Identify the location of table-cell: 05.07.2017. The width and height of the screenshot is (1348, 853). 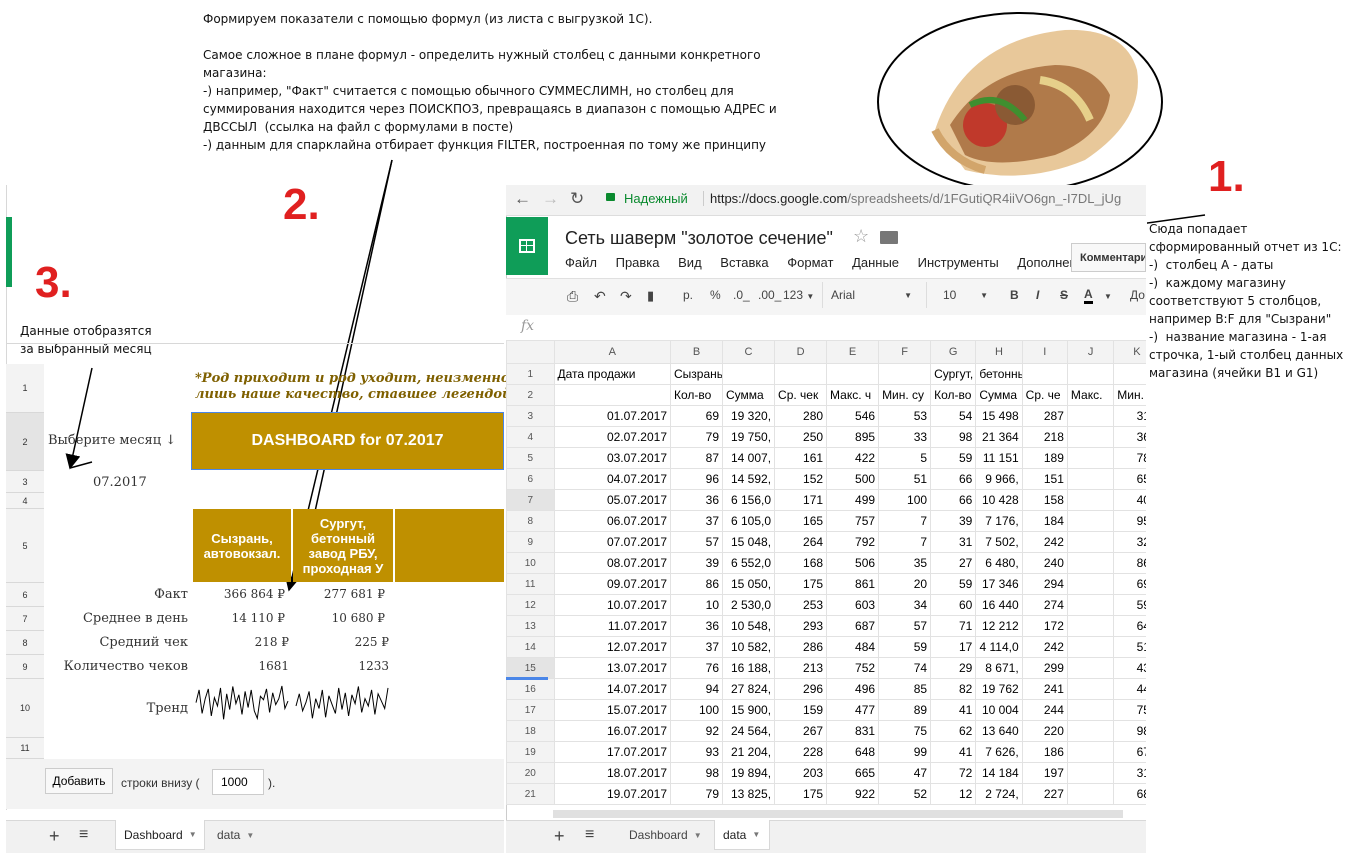
(612, 500).